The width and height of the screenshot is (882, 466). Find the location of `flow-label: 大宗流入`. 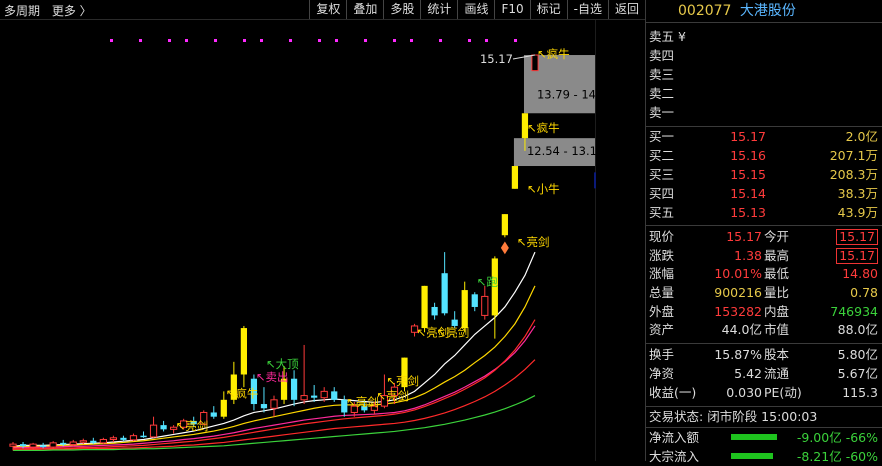

flow-label: 大宗流入 is located at coordinates (674, 457).